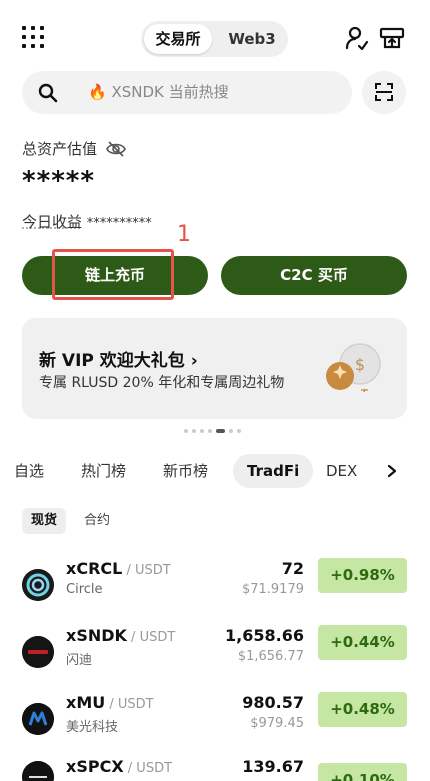 The width and height of the screenshot is (430, 781). What do you see at coordinates (118, 568) in the screenshot?
I see `symbol: xCRCL / USDT` at bounding box center [118, 568].